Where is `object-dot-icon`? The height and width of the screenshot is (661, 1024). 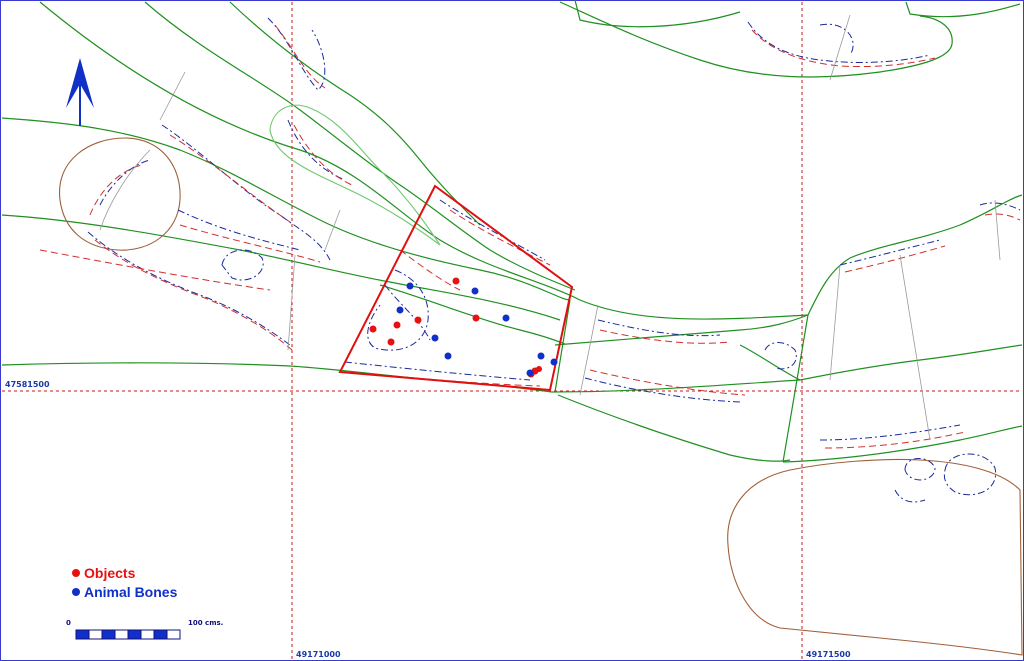 object-dot-icon is located at coordinates (76, 573).